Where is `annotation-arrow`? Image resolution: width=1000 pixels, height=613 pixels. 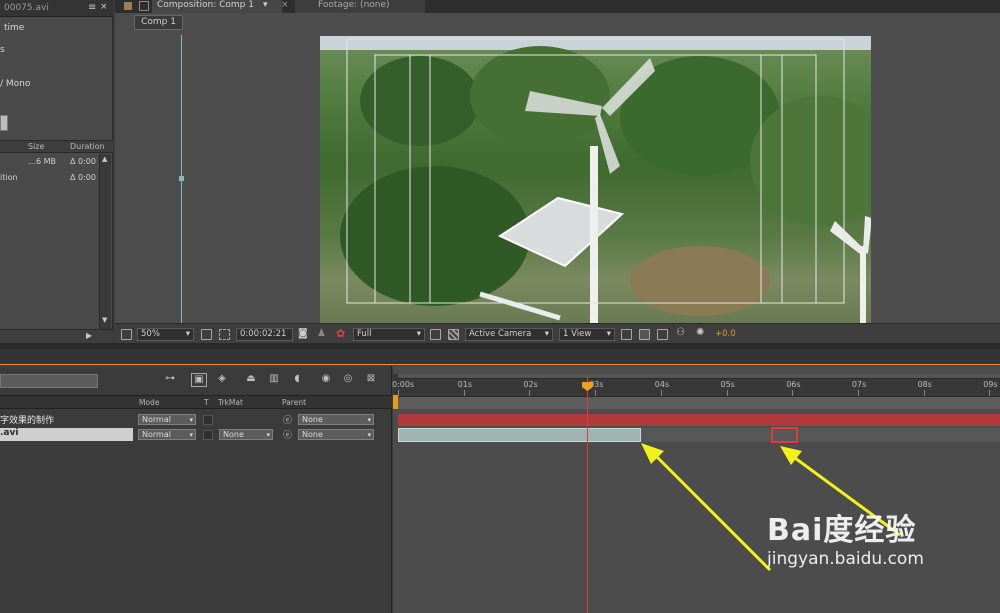
annotation-arrow is located at coordinates (712, 512).